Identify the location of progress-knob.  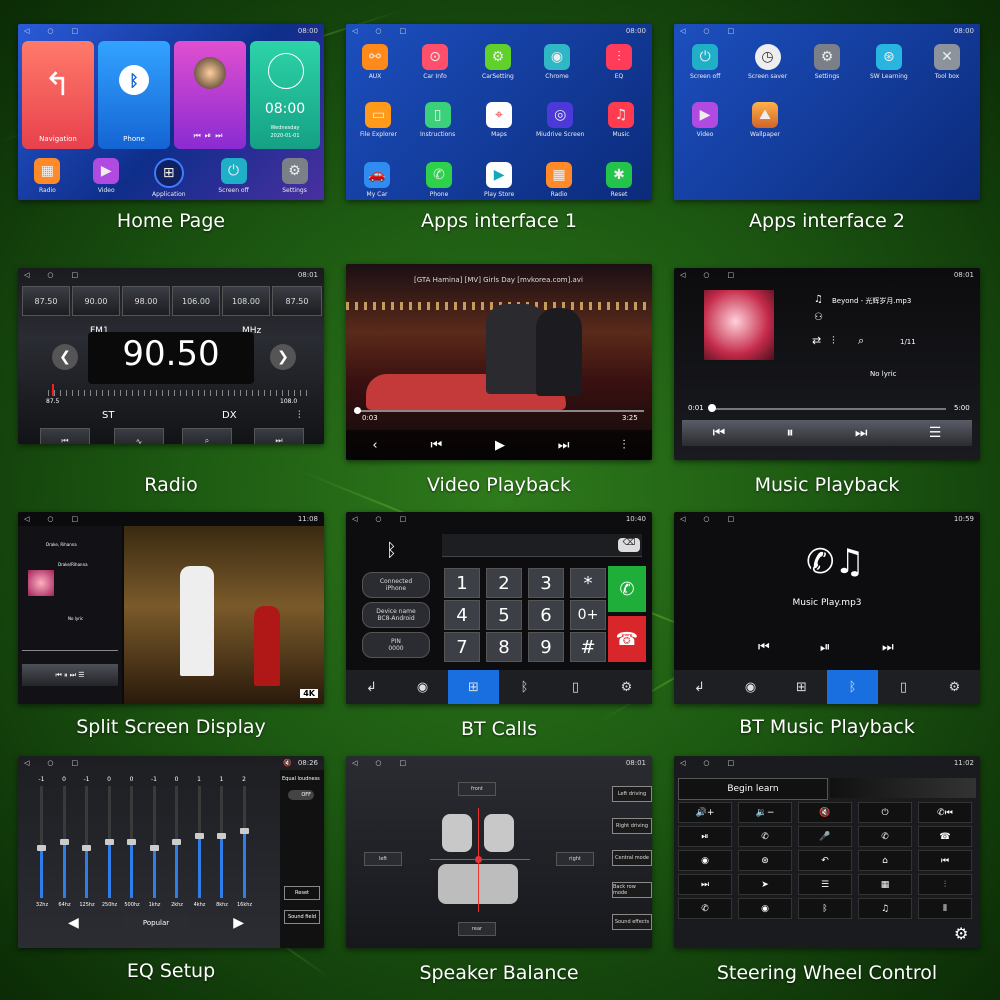
(712, 408).